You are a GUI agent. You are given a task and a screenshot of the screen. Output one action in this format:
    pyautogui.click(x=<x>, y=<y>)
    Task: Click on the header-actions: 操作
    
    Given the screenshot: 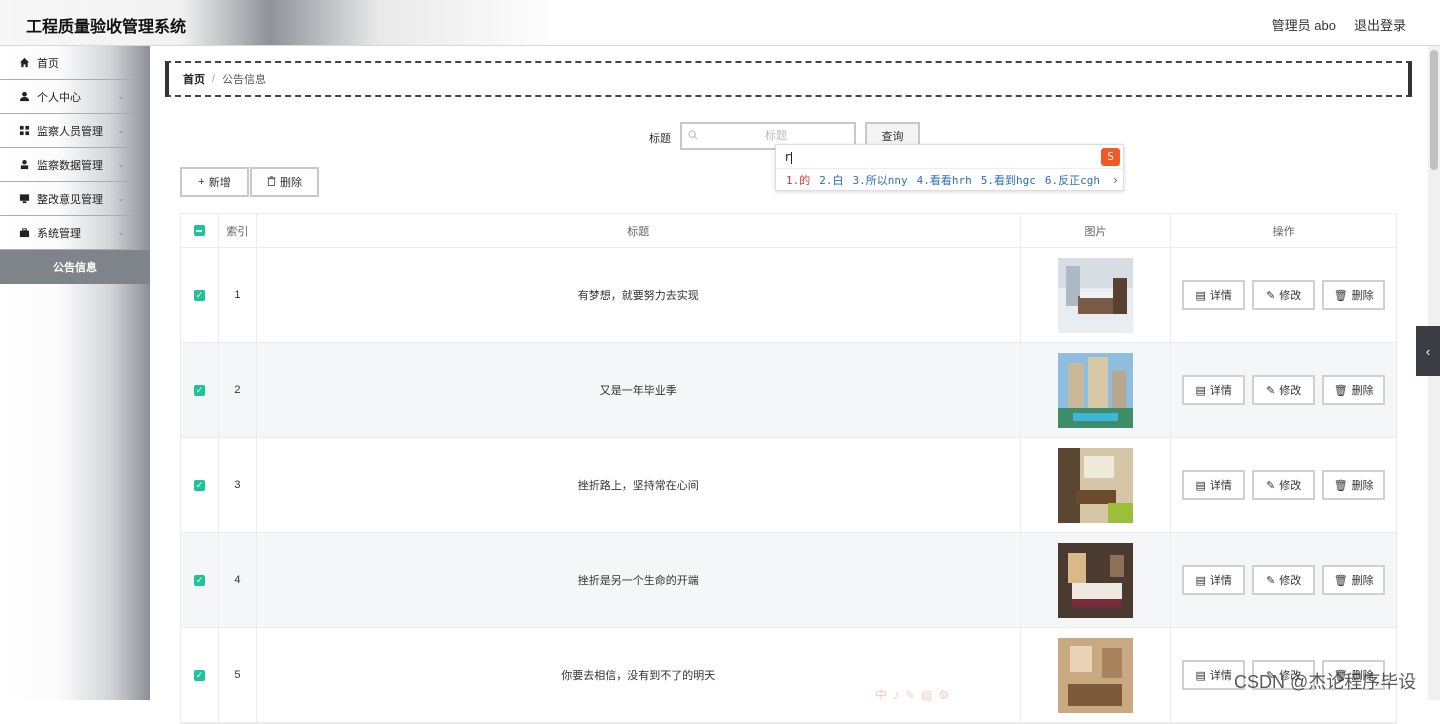 What is the action you would take?
    pyautogui.click(x=1283, y=231)
    